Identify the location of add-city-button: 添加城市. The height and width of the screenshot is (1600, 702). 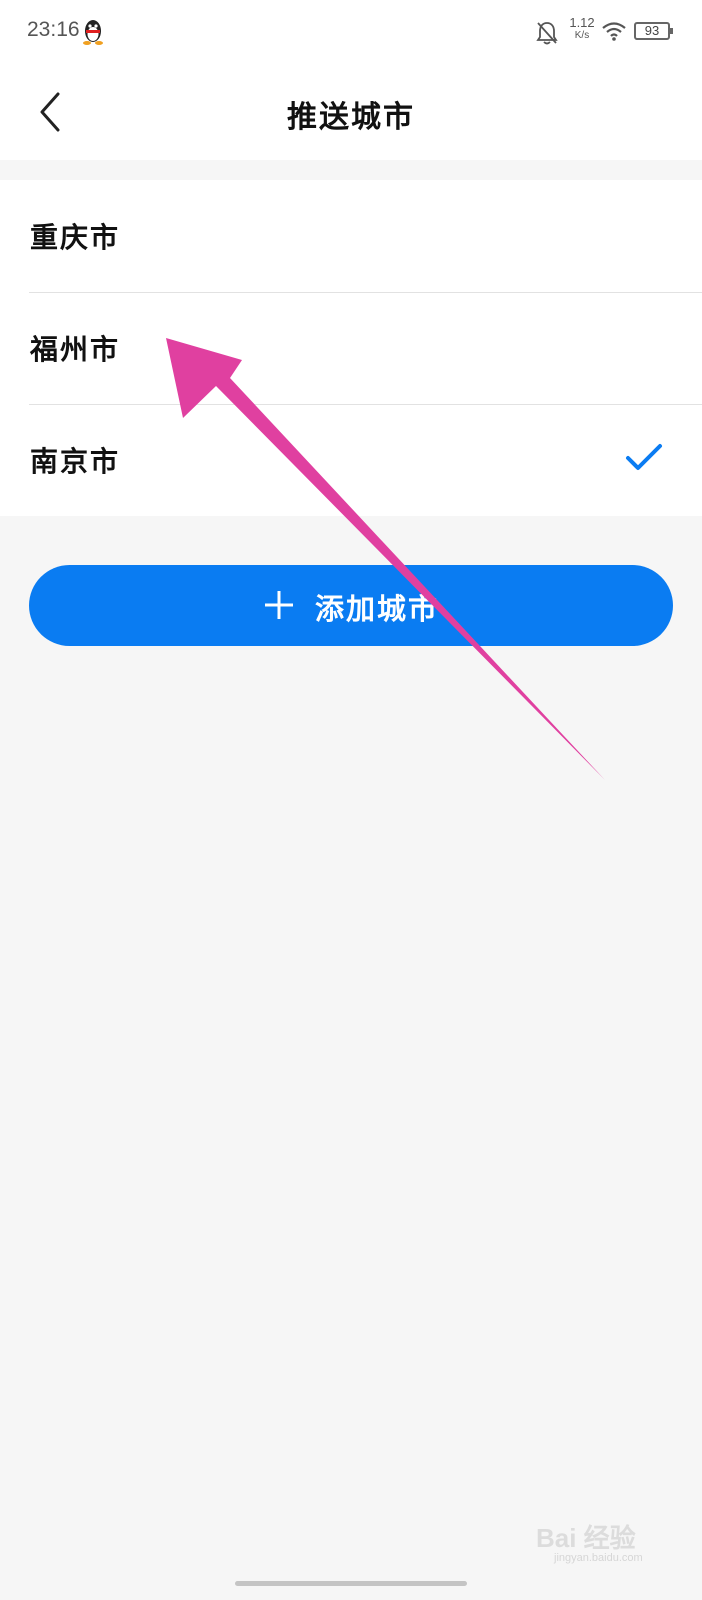
(351, 605).